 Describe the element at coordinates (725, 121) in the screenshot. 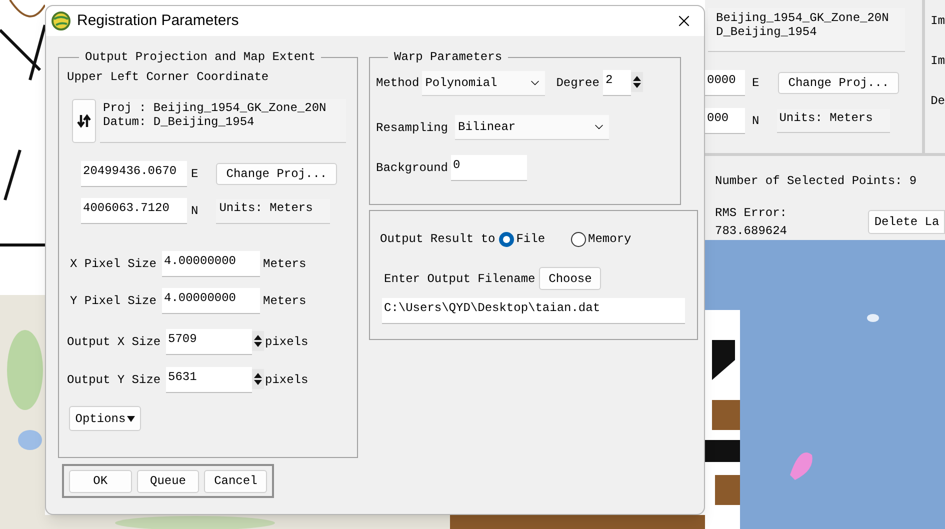

I see `text-field: 000` at that location.